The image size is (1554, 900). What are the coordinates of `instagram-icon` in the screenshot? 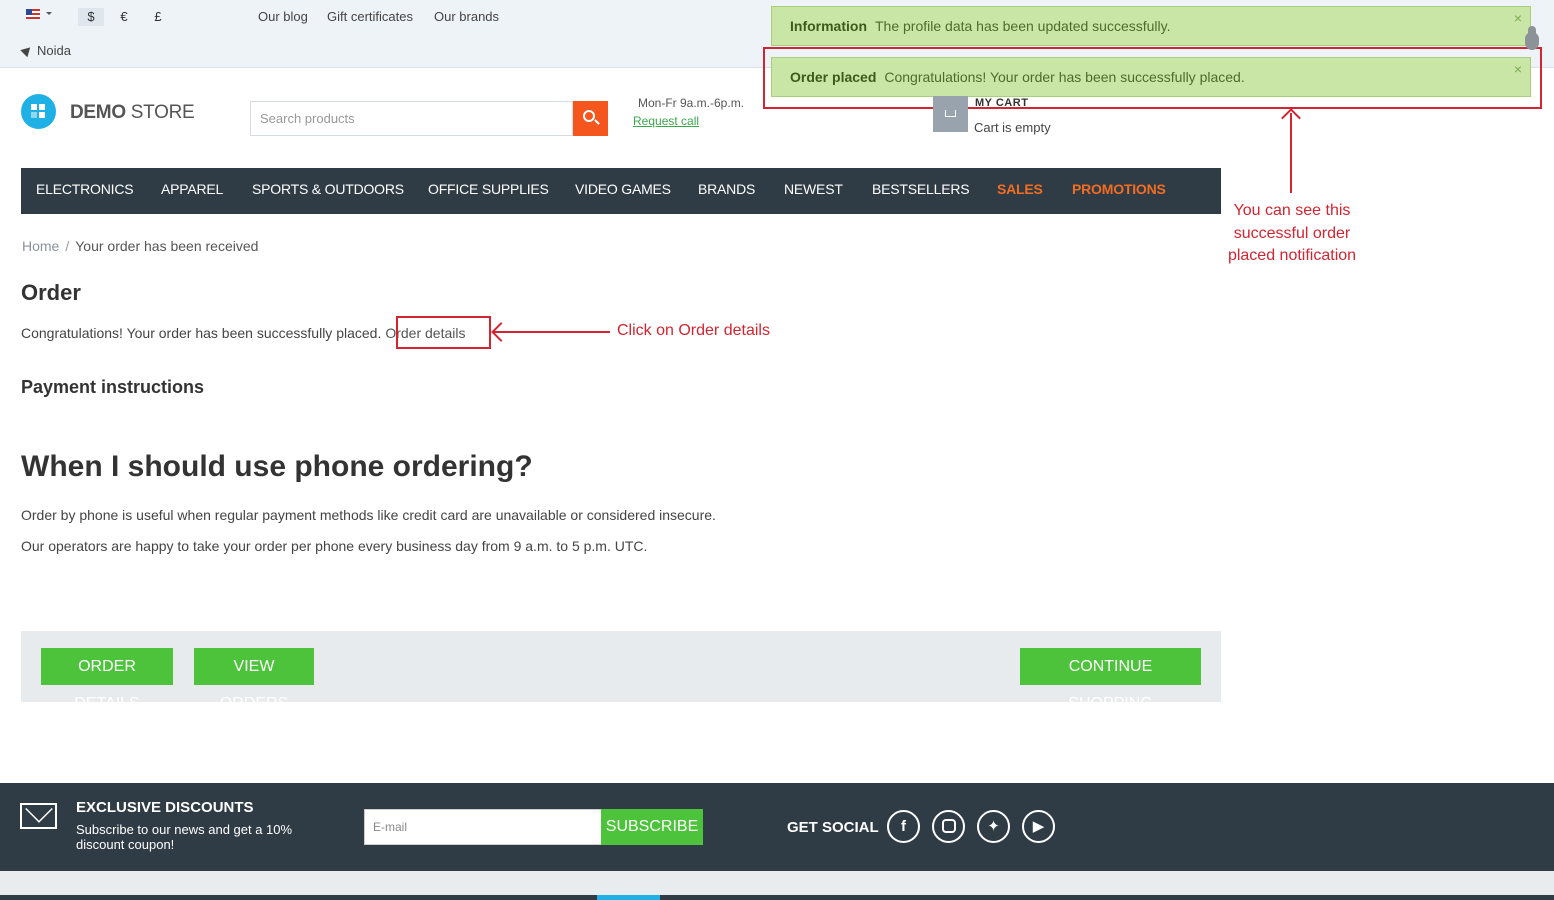 It's located at (948, 826).